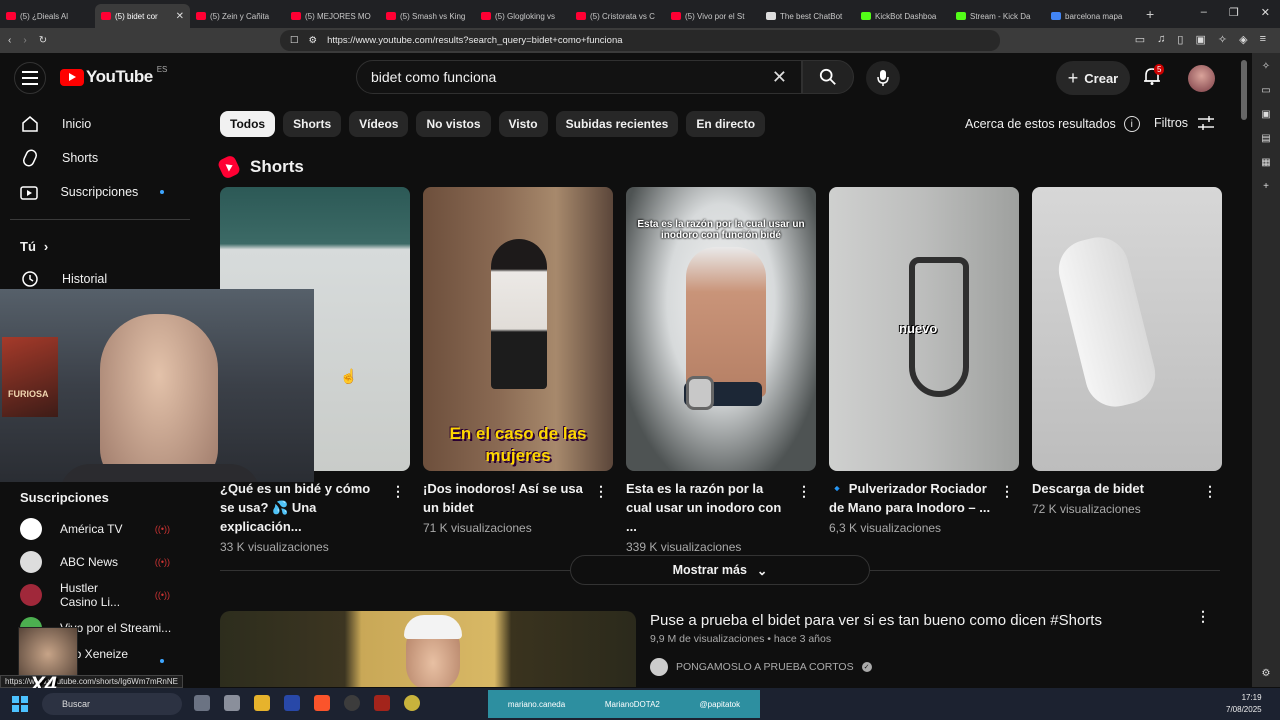 Image resolution: width=1280 pixels, height=720 pixels. What do you see at coordinates (1243, 39) in the screenshot?
I see `vpn-icon: ◈` at bounding box center [1243, 39].